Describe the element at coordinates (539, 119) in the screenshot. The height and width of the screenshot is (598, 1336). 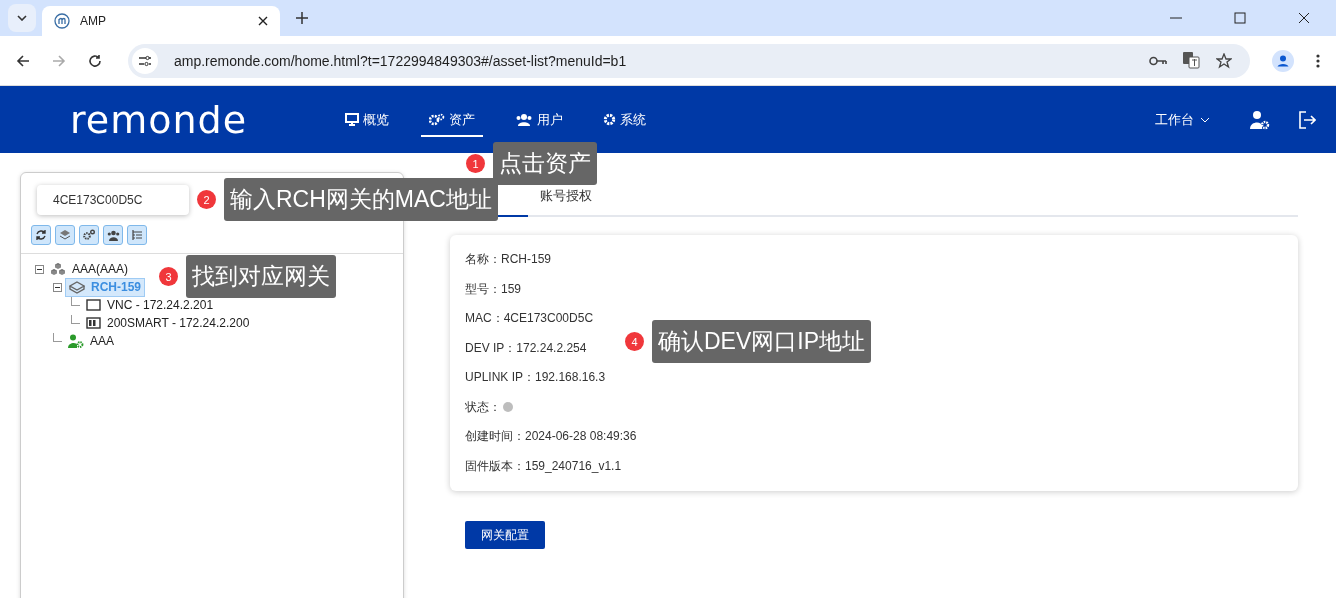
I see `nav-tab: 用户` at that location.